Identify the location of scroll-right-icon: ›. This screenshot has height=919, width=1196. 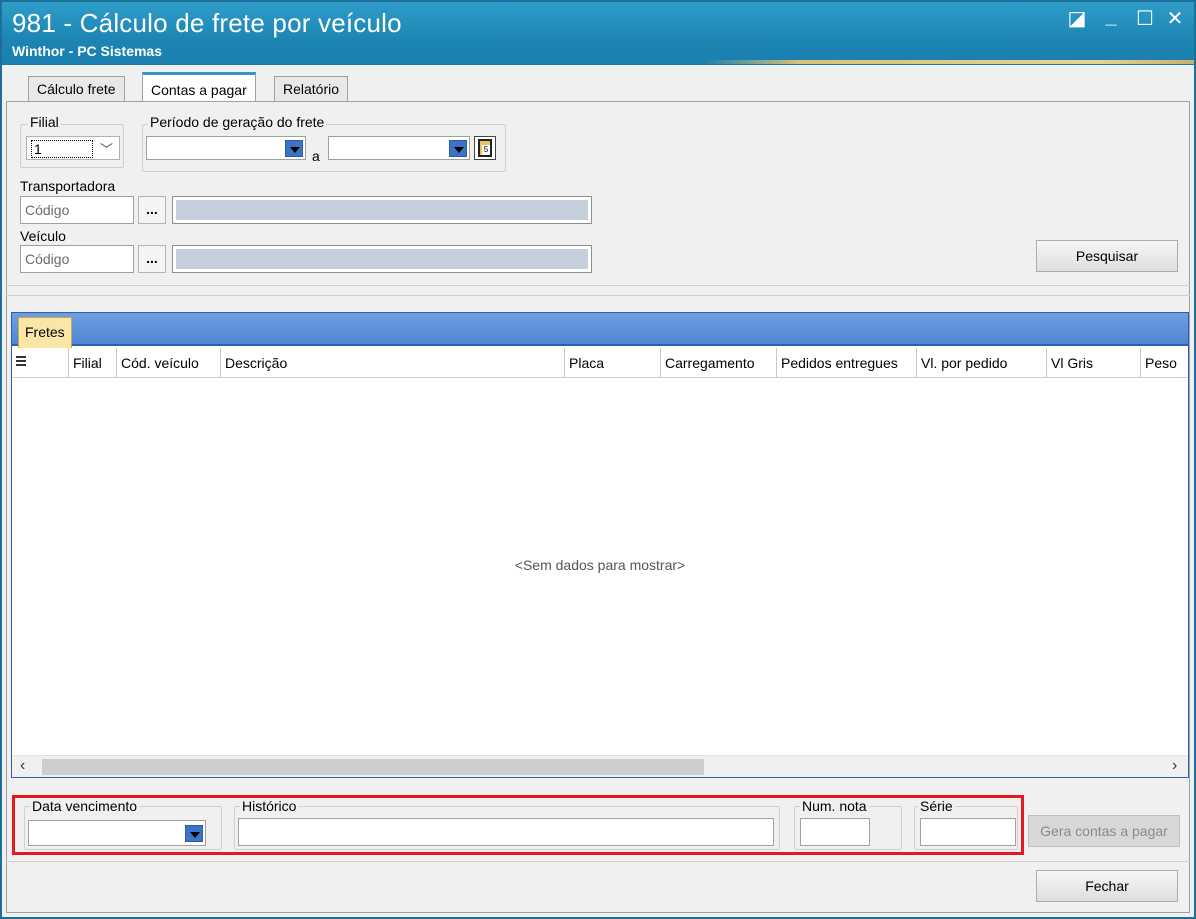
(1174, 766).